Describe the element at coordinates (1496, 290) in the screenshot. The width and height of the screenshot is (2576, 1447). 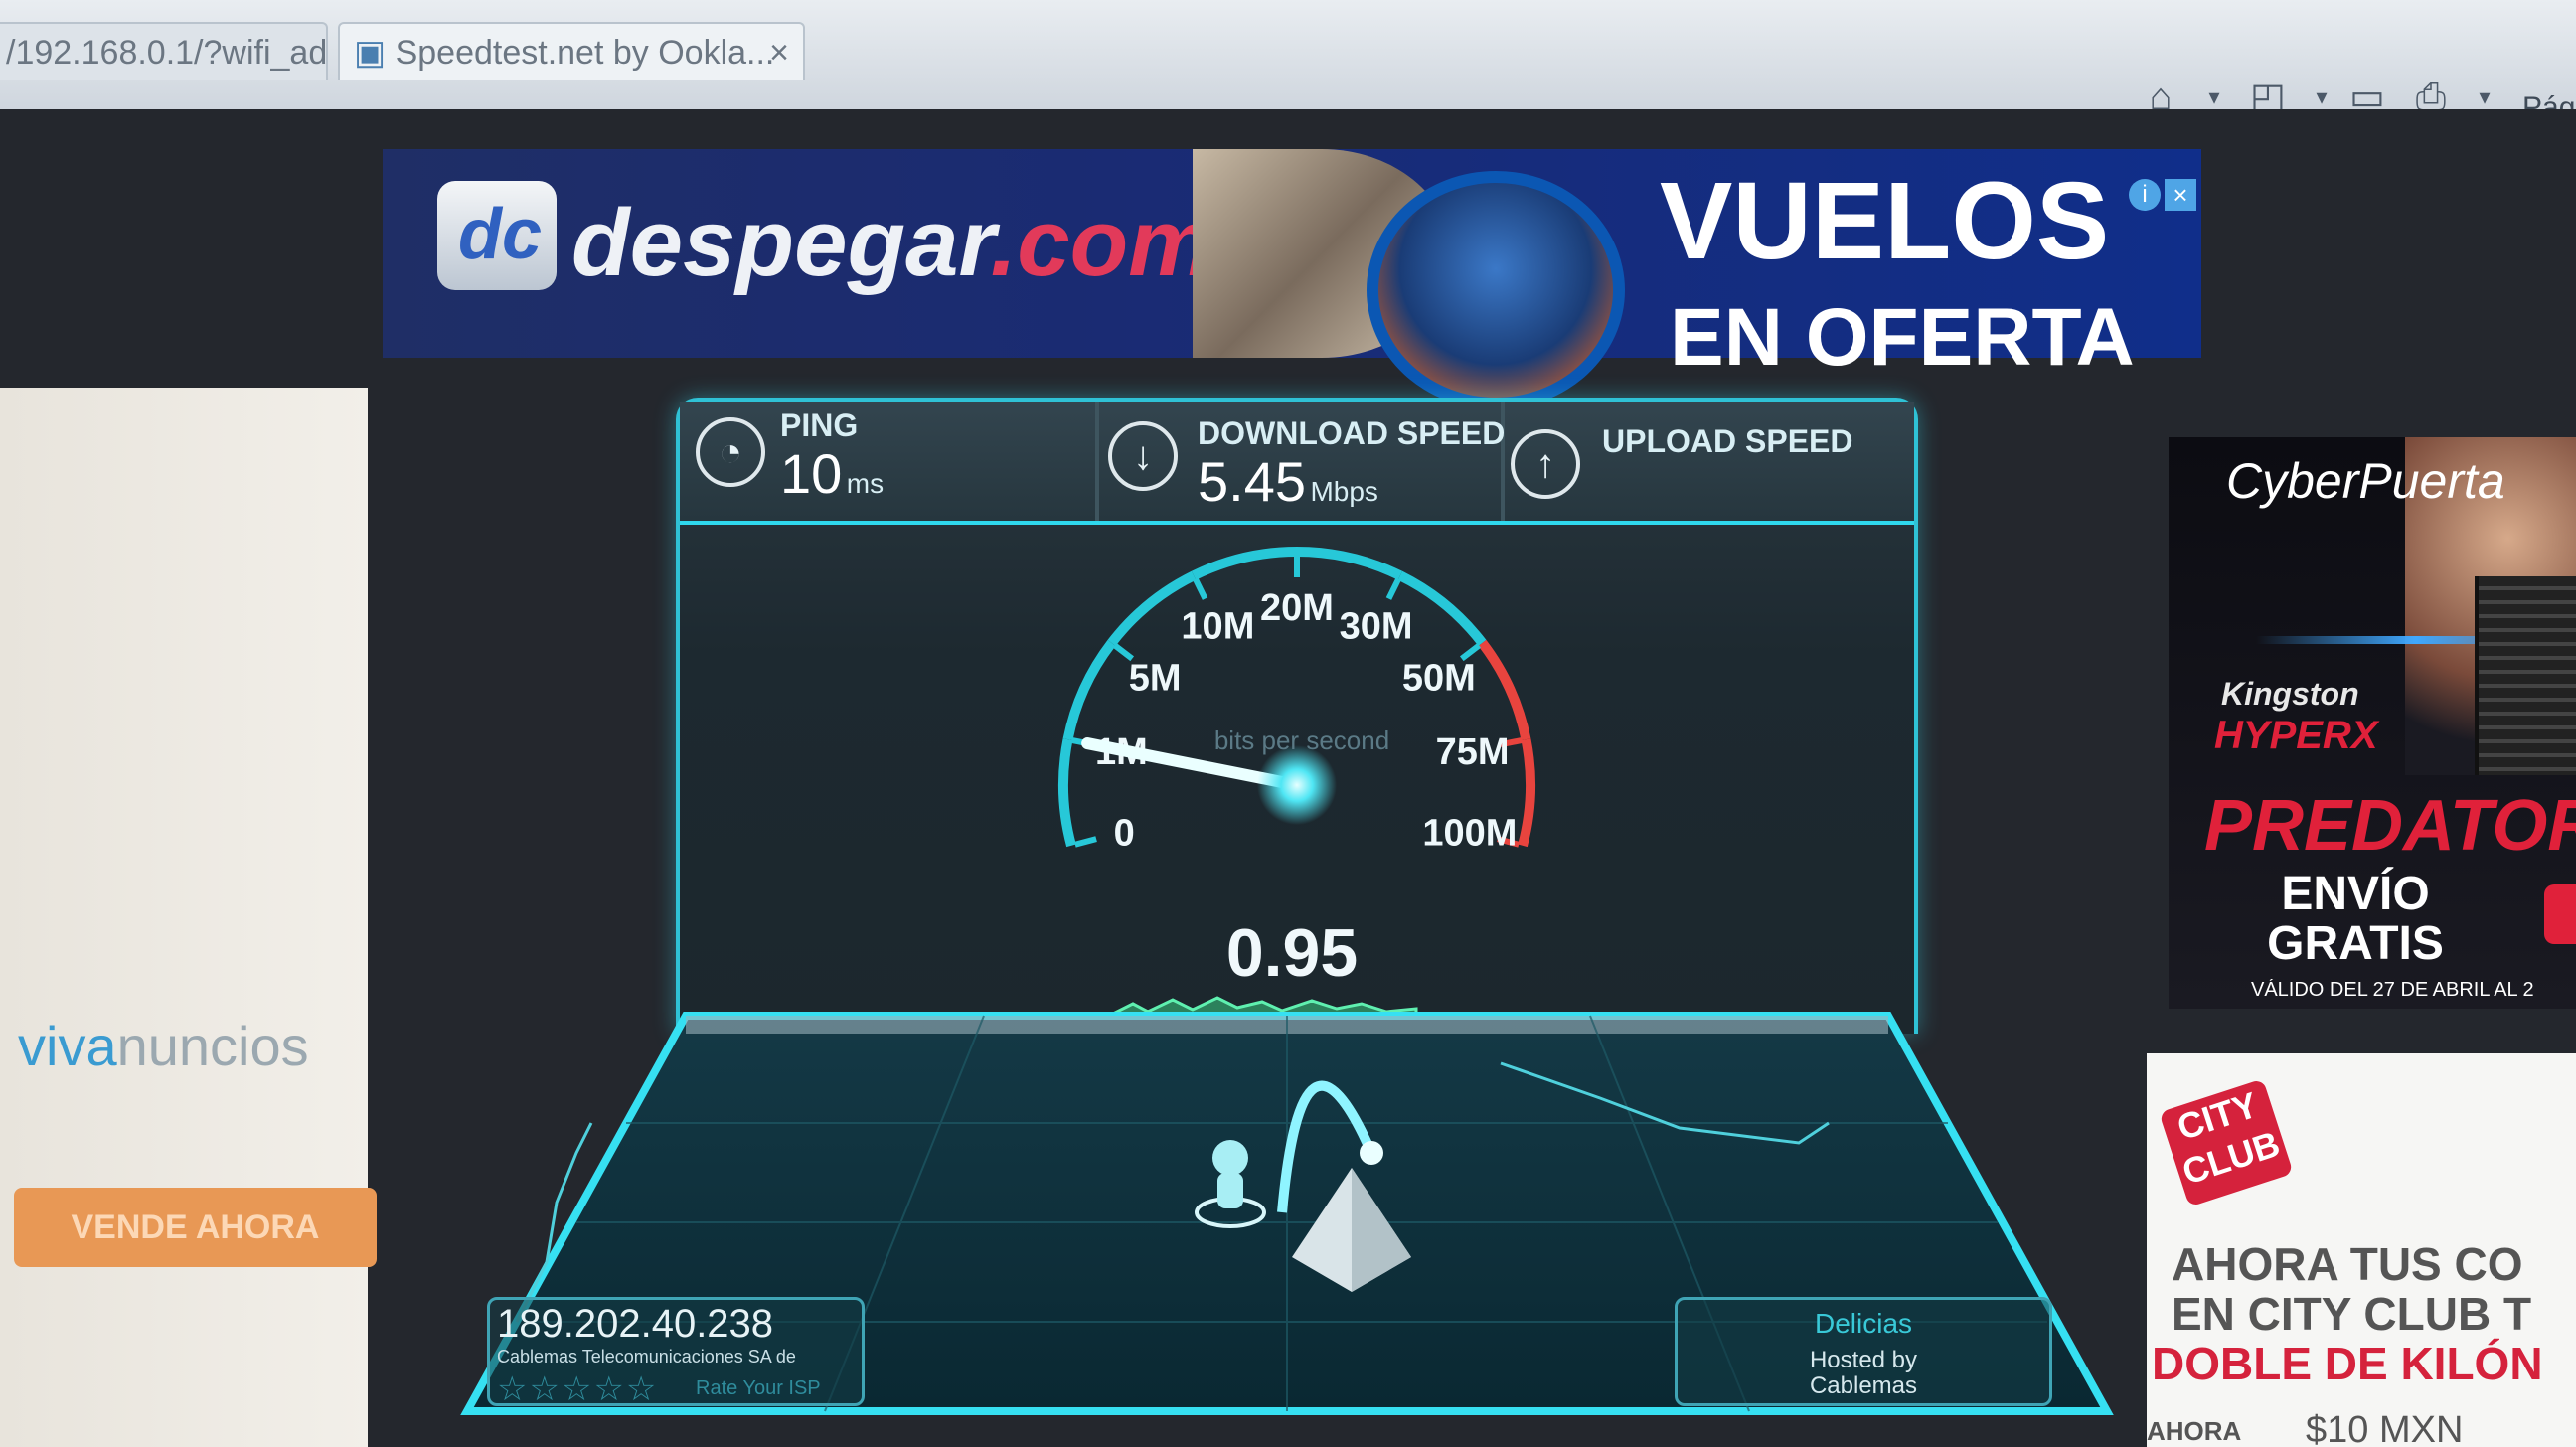
I see `ad-photo-city` at that location.